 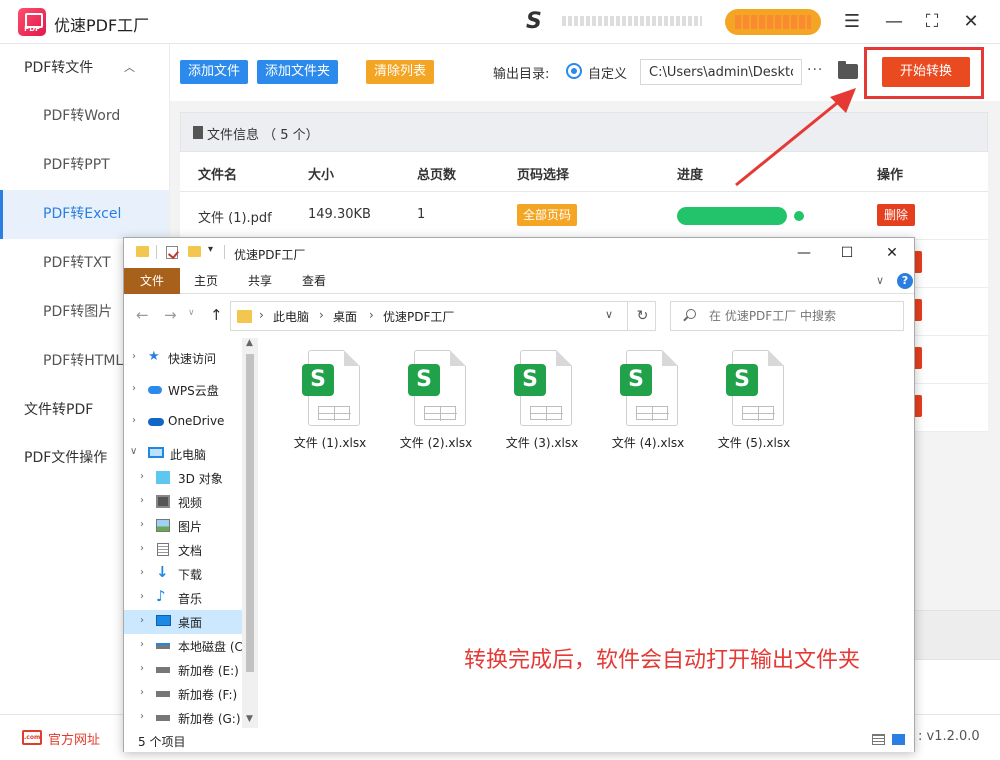 What do you see at coordinates (852, 22) in the screenshot?
I see `menu-icon: ☰` at bounding box center [852, 22].